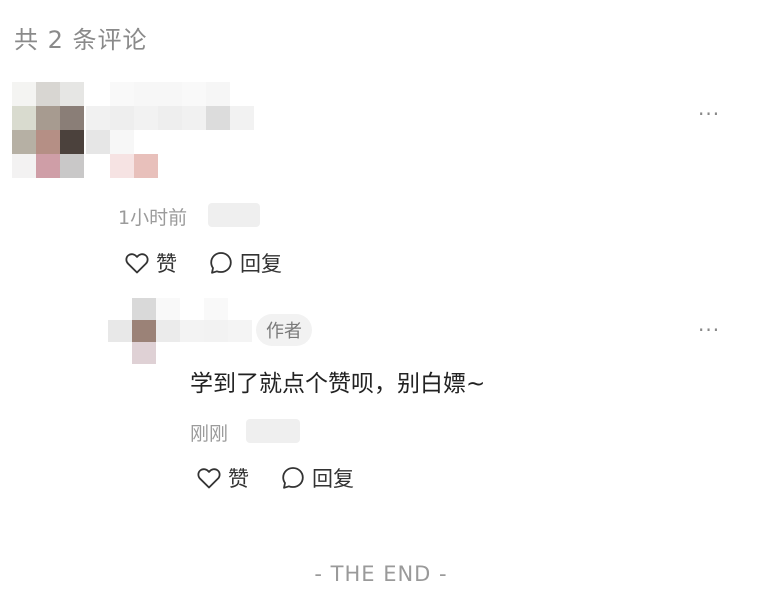 The height and width of the screenshot is (598, 762). I want to click on author-badge: 作者, so click(284, 330).